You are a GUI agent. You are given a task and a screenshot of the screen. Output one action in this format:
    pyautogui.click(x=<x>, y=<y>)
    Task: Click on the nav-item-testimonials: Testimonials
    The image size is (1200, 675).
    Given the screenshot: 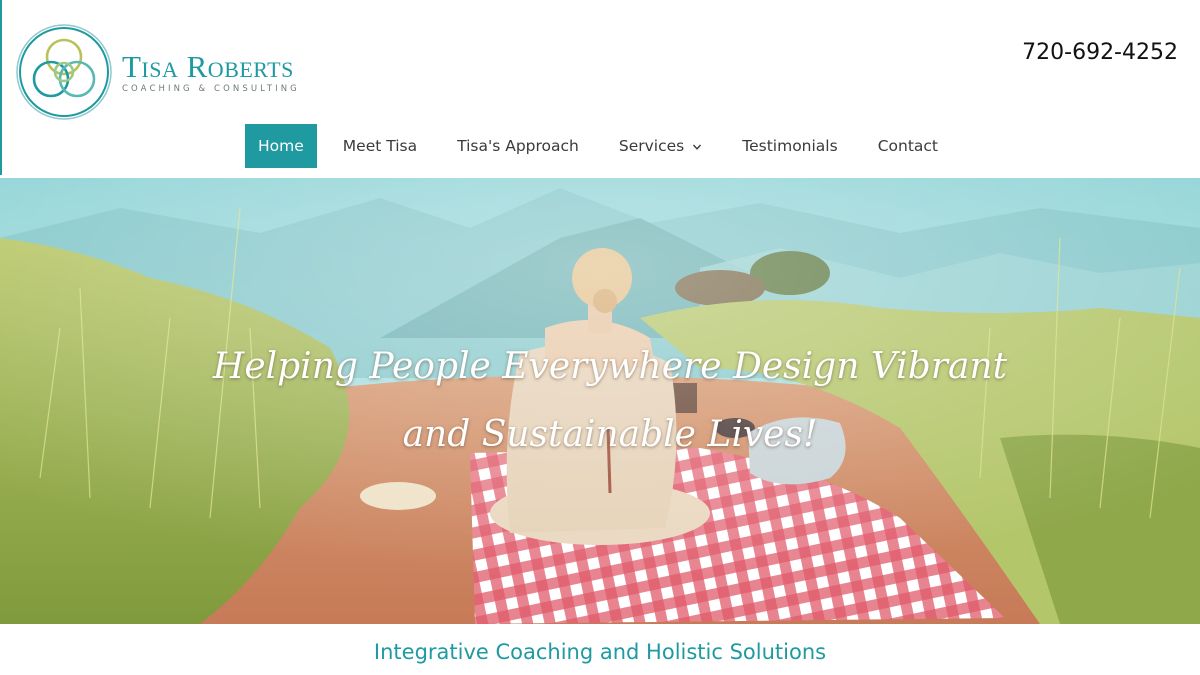 What is the action you would take?
    pyautogui.click(x=789, y=146)
    